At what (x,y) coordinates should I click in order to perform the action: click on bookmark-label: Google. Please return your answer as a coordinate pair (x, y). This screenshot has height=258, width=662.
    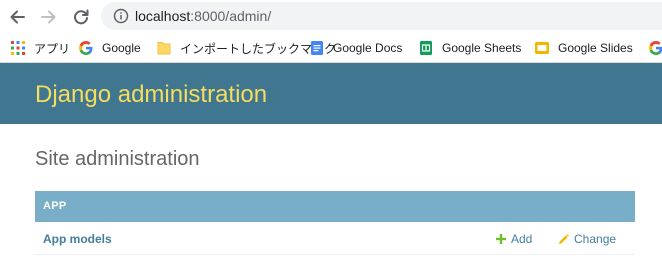
    Looking at the image, I should click on (121, 48).